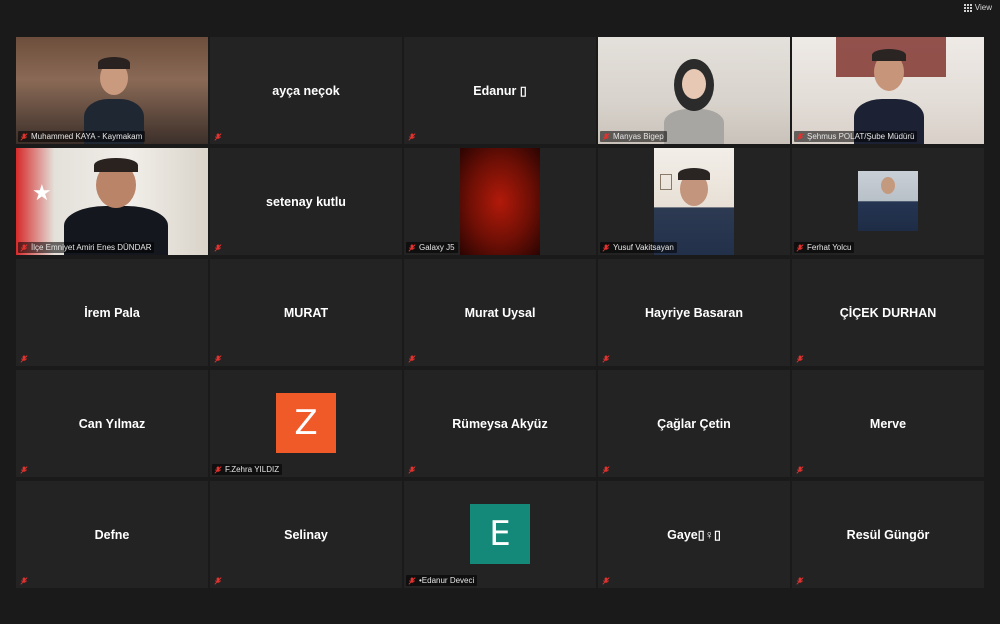 This screenshot has height=624, width=1000. I want to click on participant-tile-edanur-deveci: E •Edanur Deveci, so click(500, 534).